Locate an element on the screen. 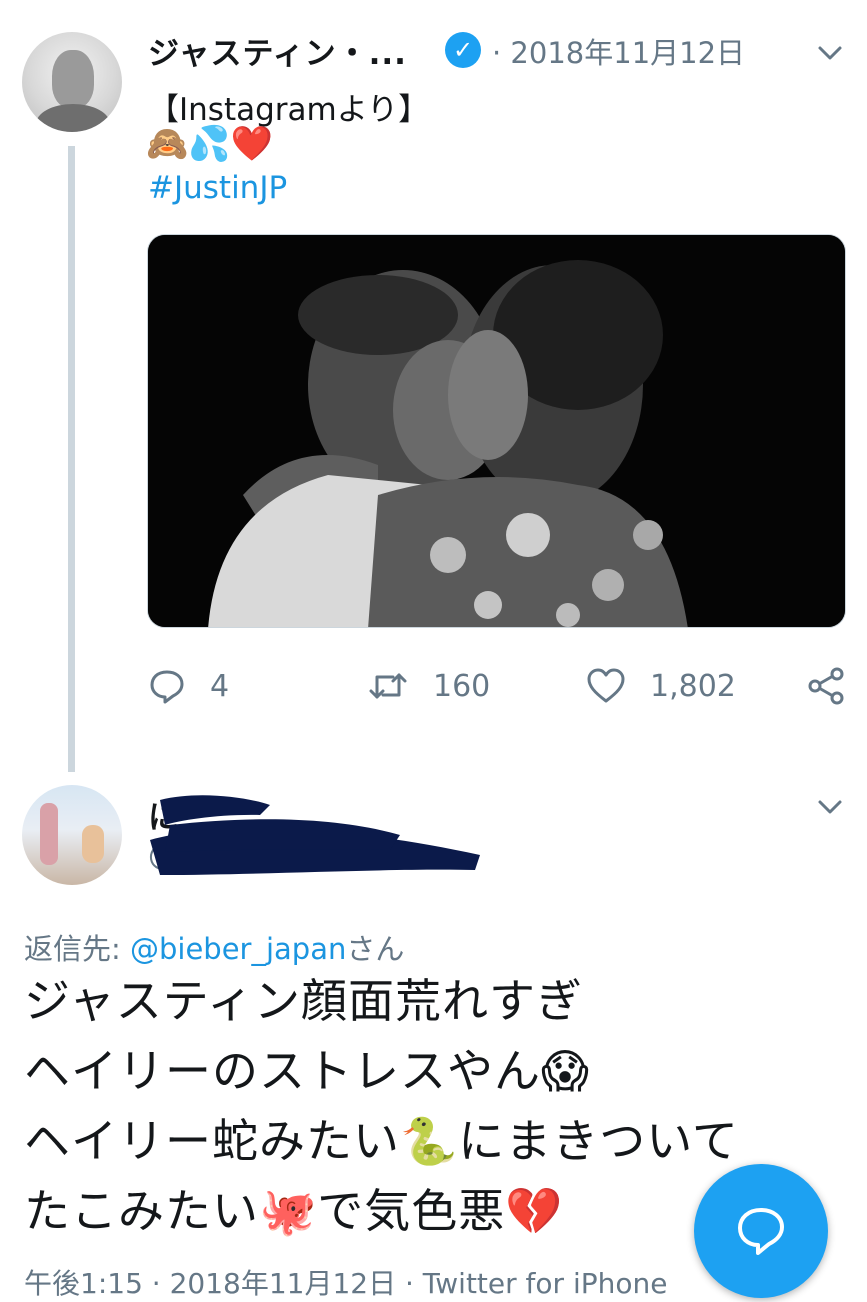 The height and width of the screenshot is (1302, 867). heart-icon is located at coordinates (606, 685).